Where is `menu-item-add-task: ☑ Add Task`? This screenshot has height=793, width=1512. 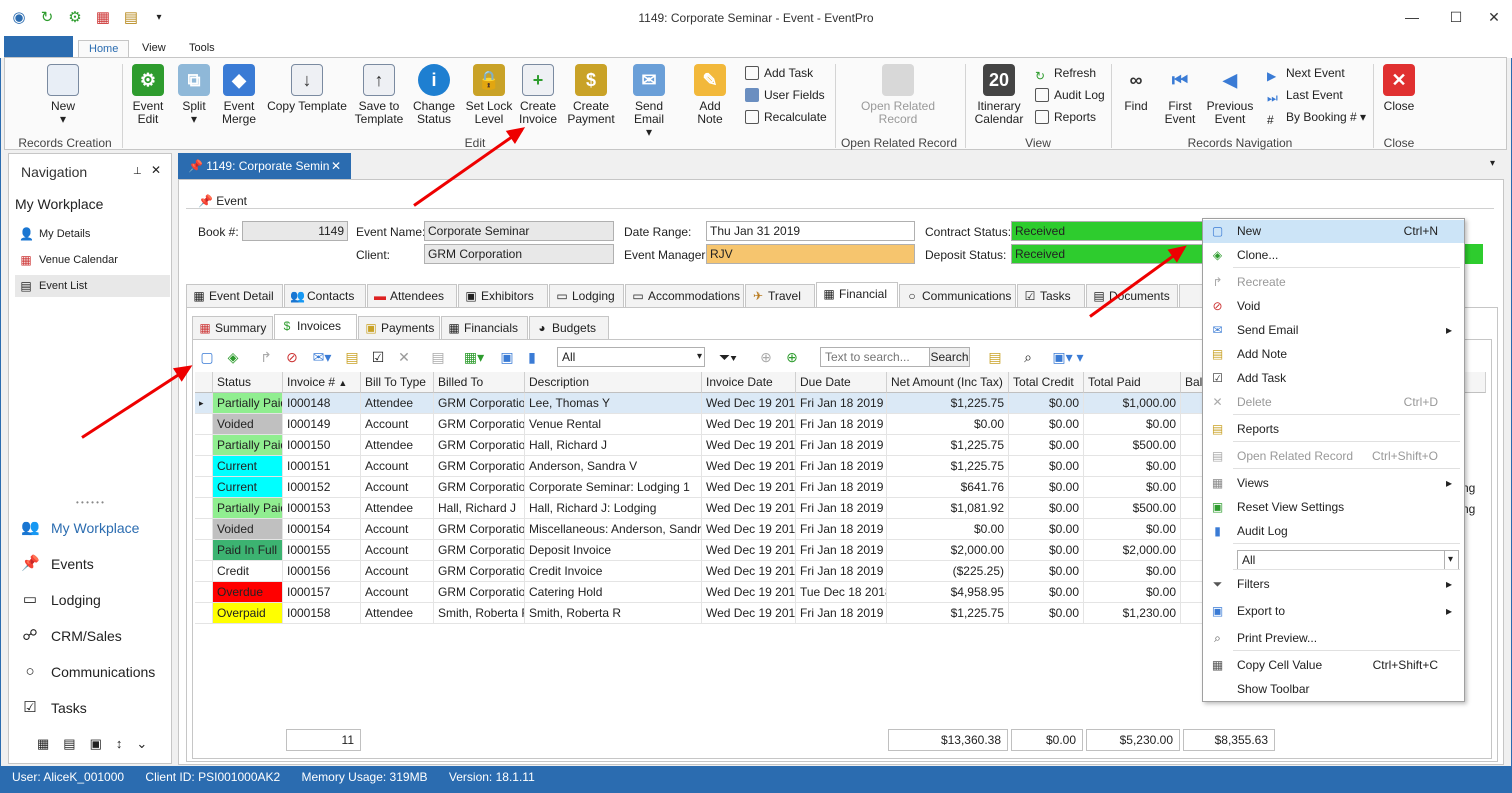
menu-item-add-task: ☑ Add Task is located at coordinates (1333, 378).